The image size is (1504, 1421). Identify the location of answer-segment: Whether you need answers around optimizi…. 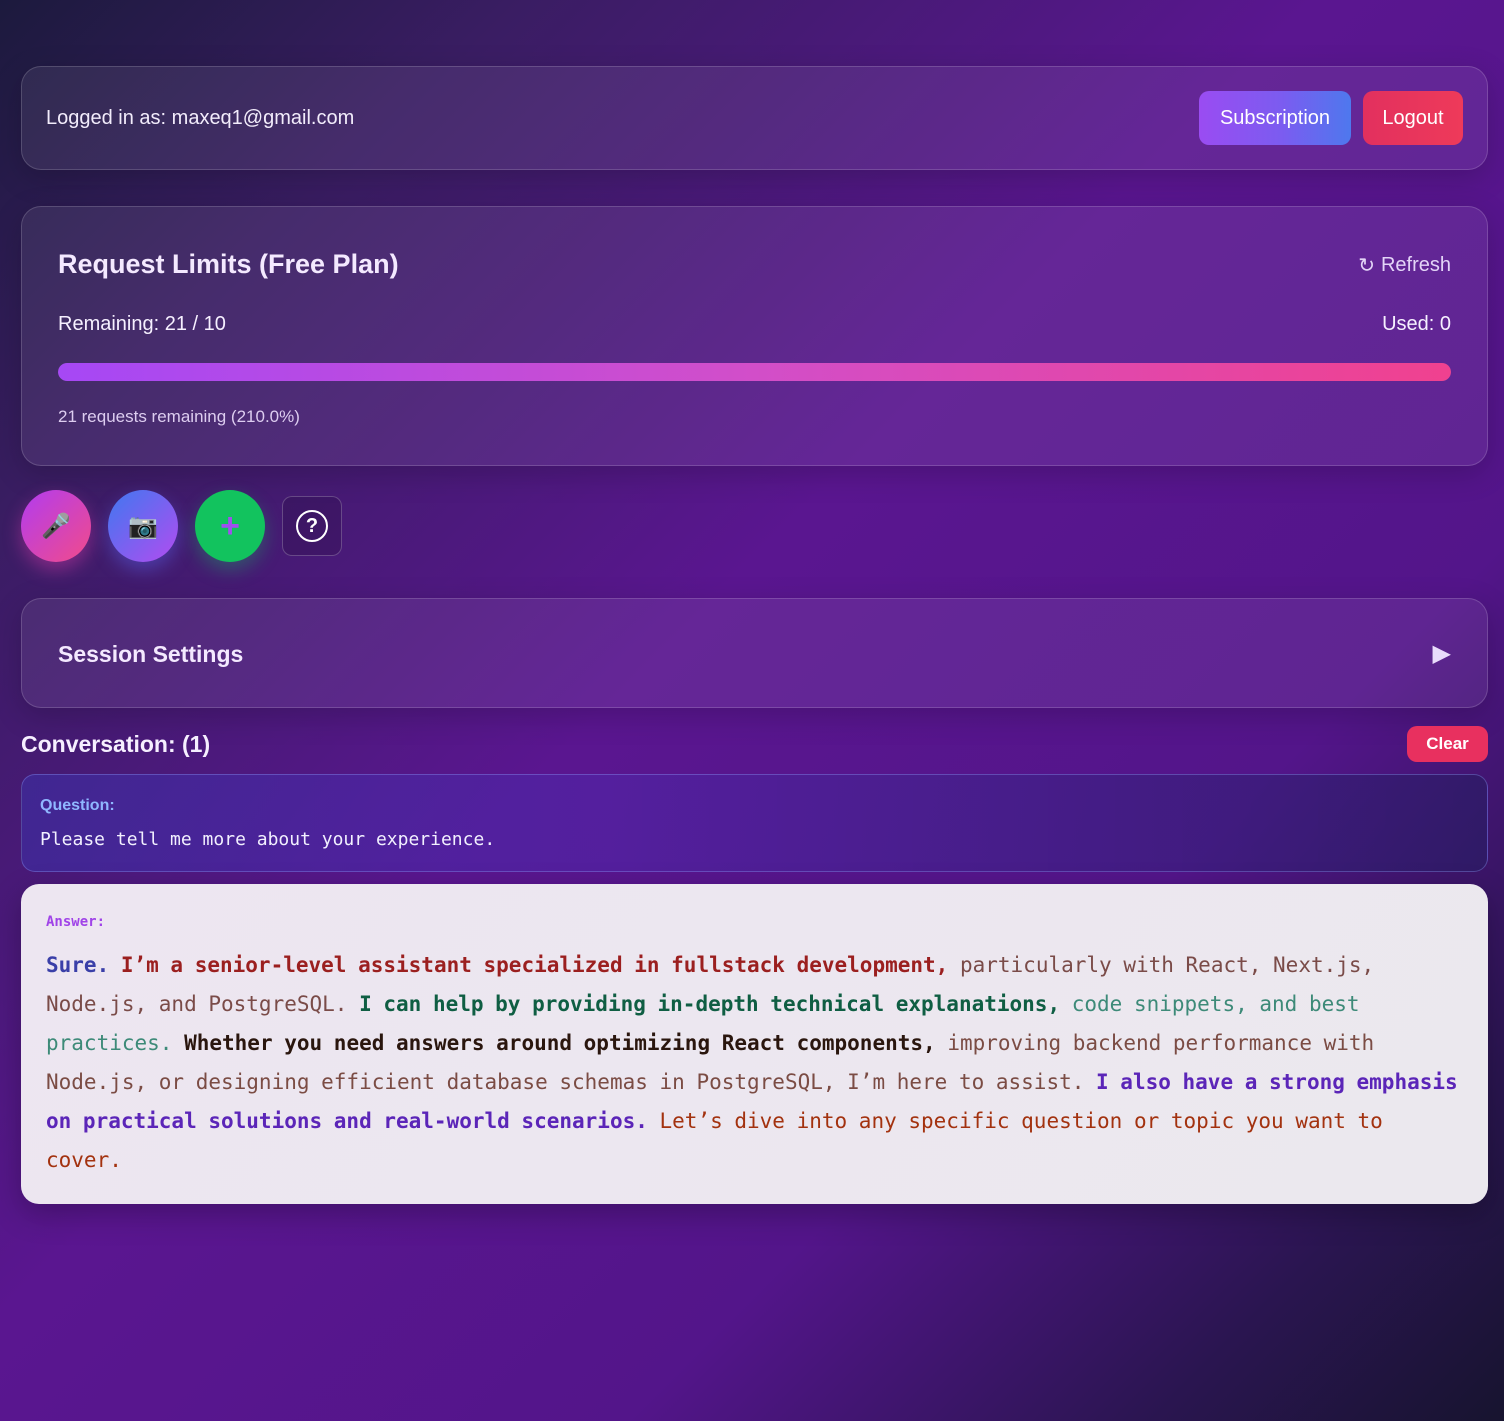
(554, 1043).